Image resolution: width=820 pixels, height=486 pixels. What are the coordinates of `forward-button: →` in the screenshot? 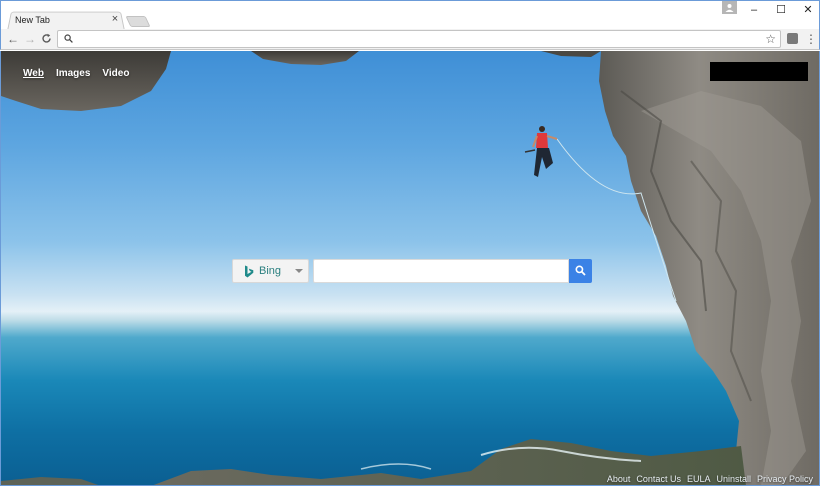 It's located at (30, 39).